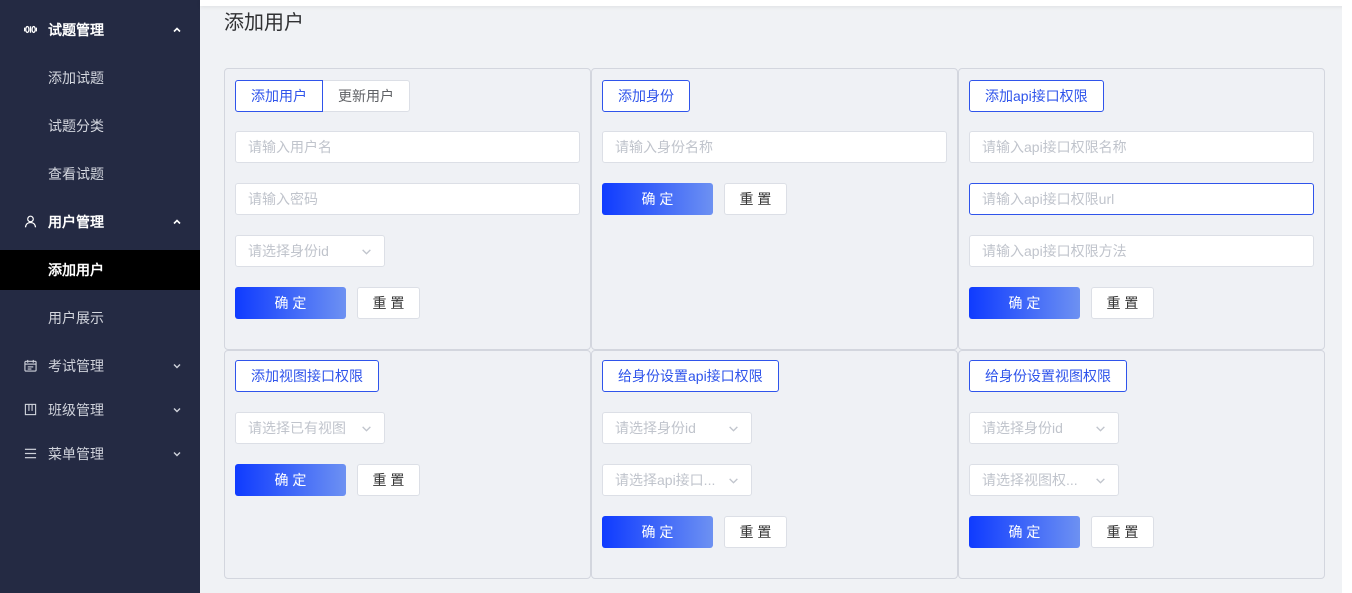 This screenshot has height=593, width=1352. Describe the element at coordinates (646, 96) in the screenshot. I see `add-role-button: 添加身份` at that location.